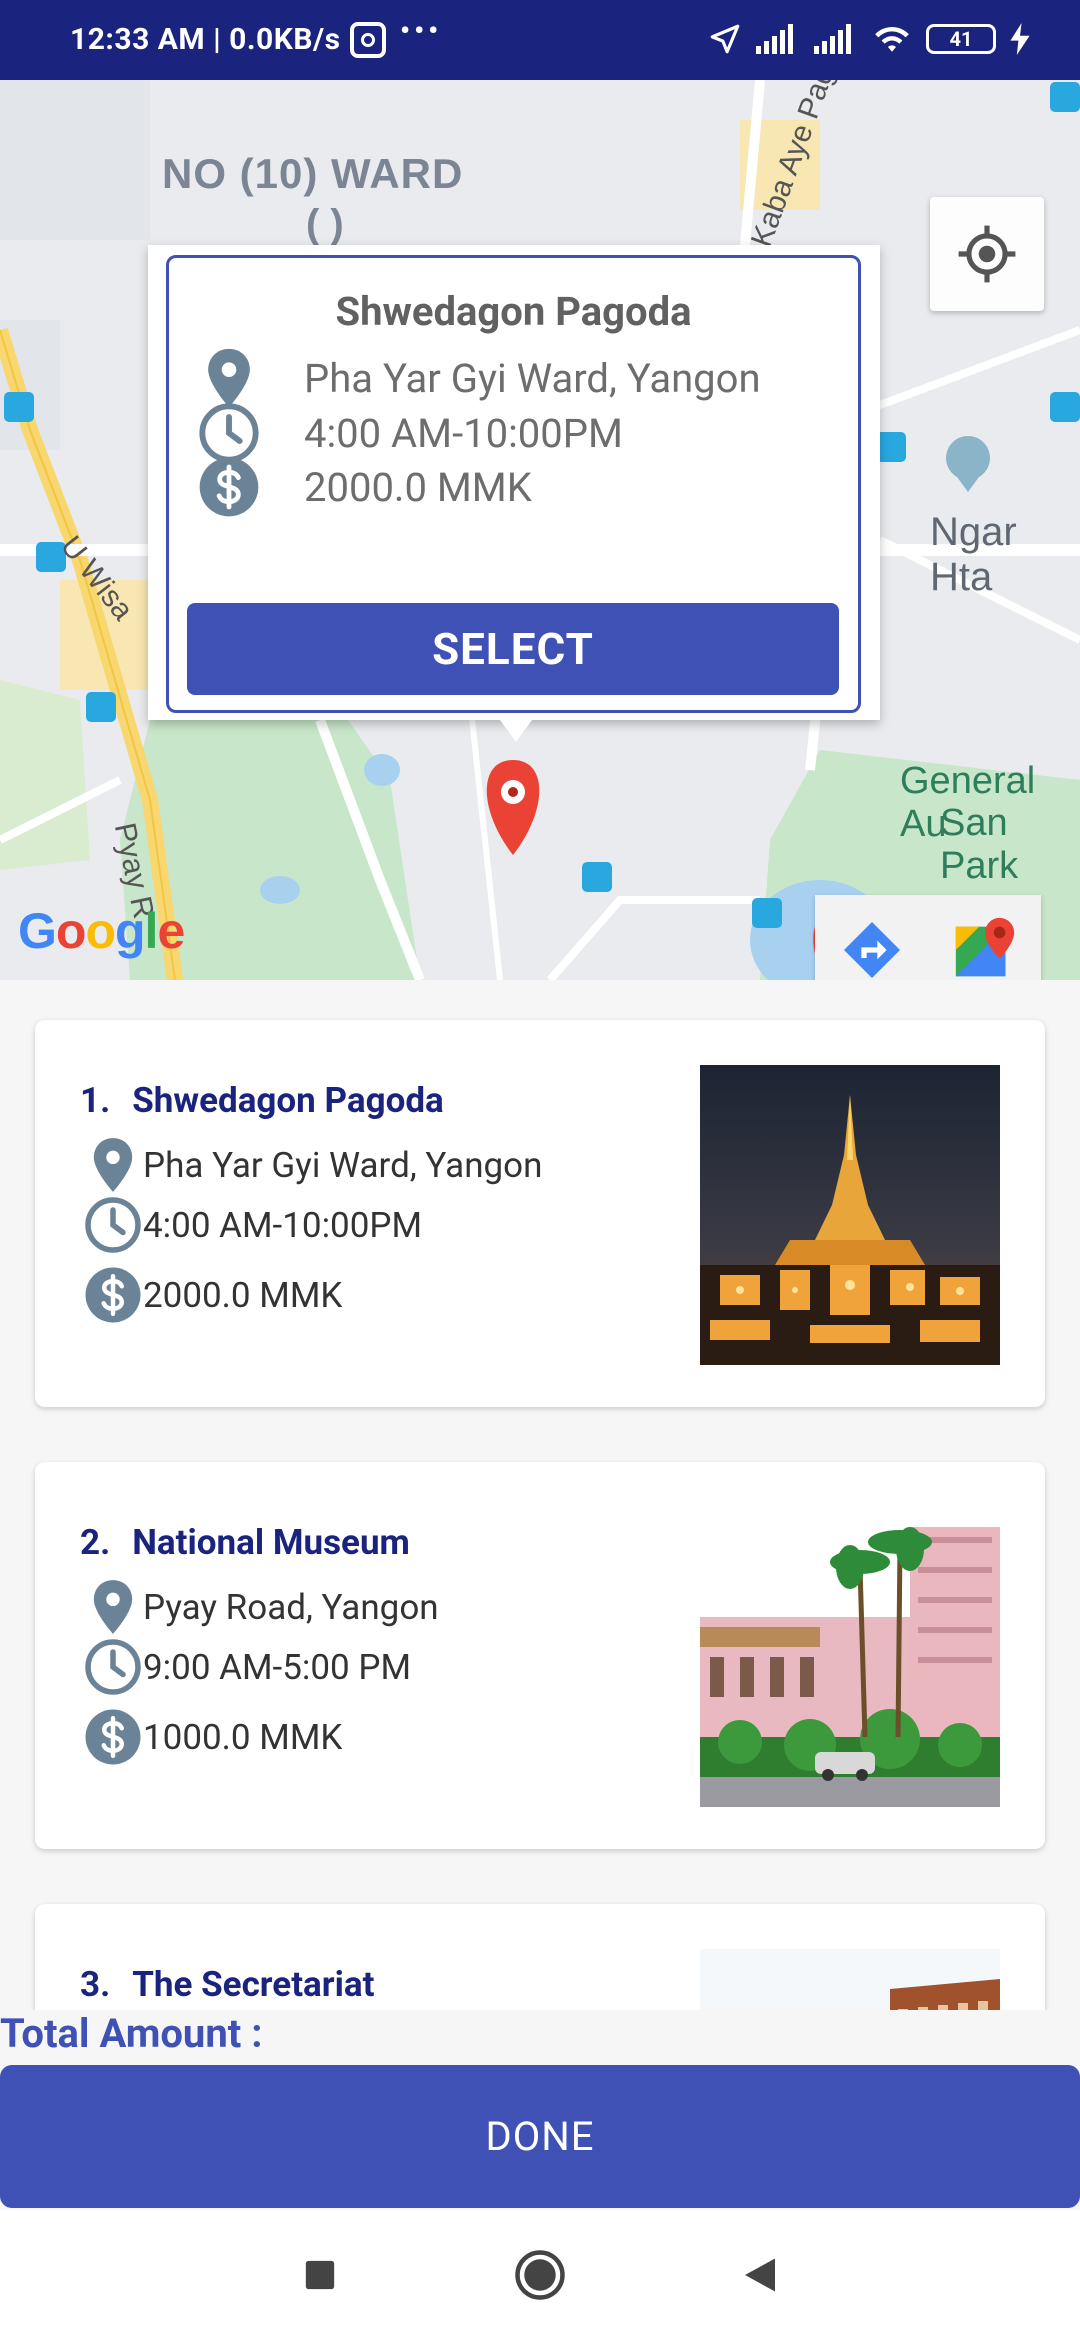 The width and height of the screenshot is (1080, 2340). I want to click on total-amount-label: Total Amount :, so click(131, 2033).